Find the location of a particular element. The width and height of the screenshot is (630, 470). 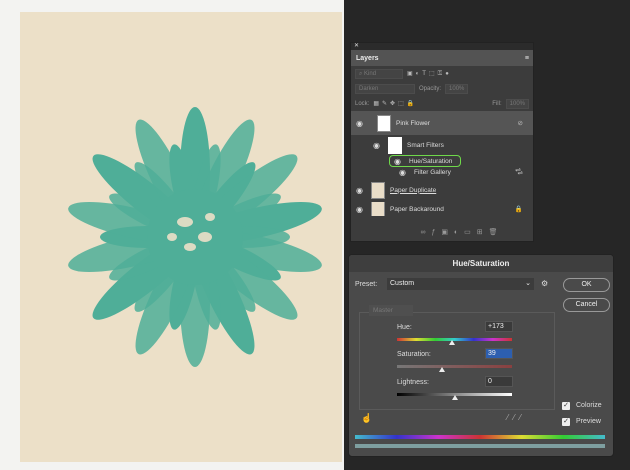

layer-smart-filters: ◉ Smart Filters is located at coordinates (442, 145).